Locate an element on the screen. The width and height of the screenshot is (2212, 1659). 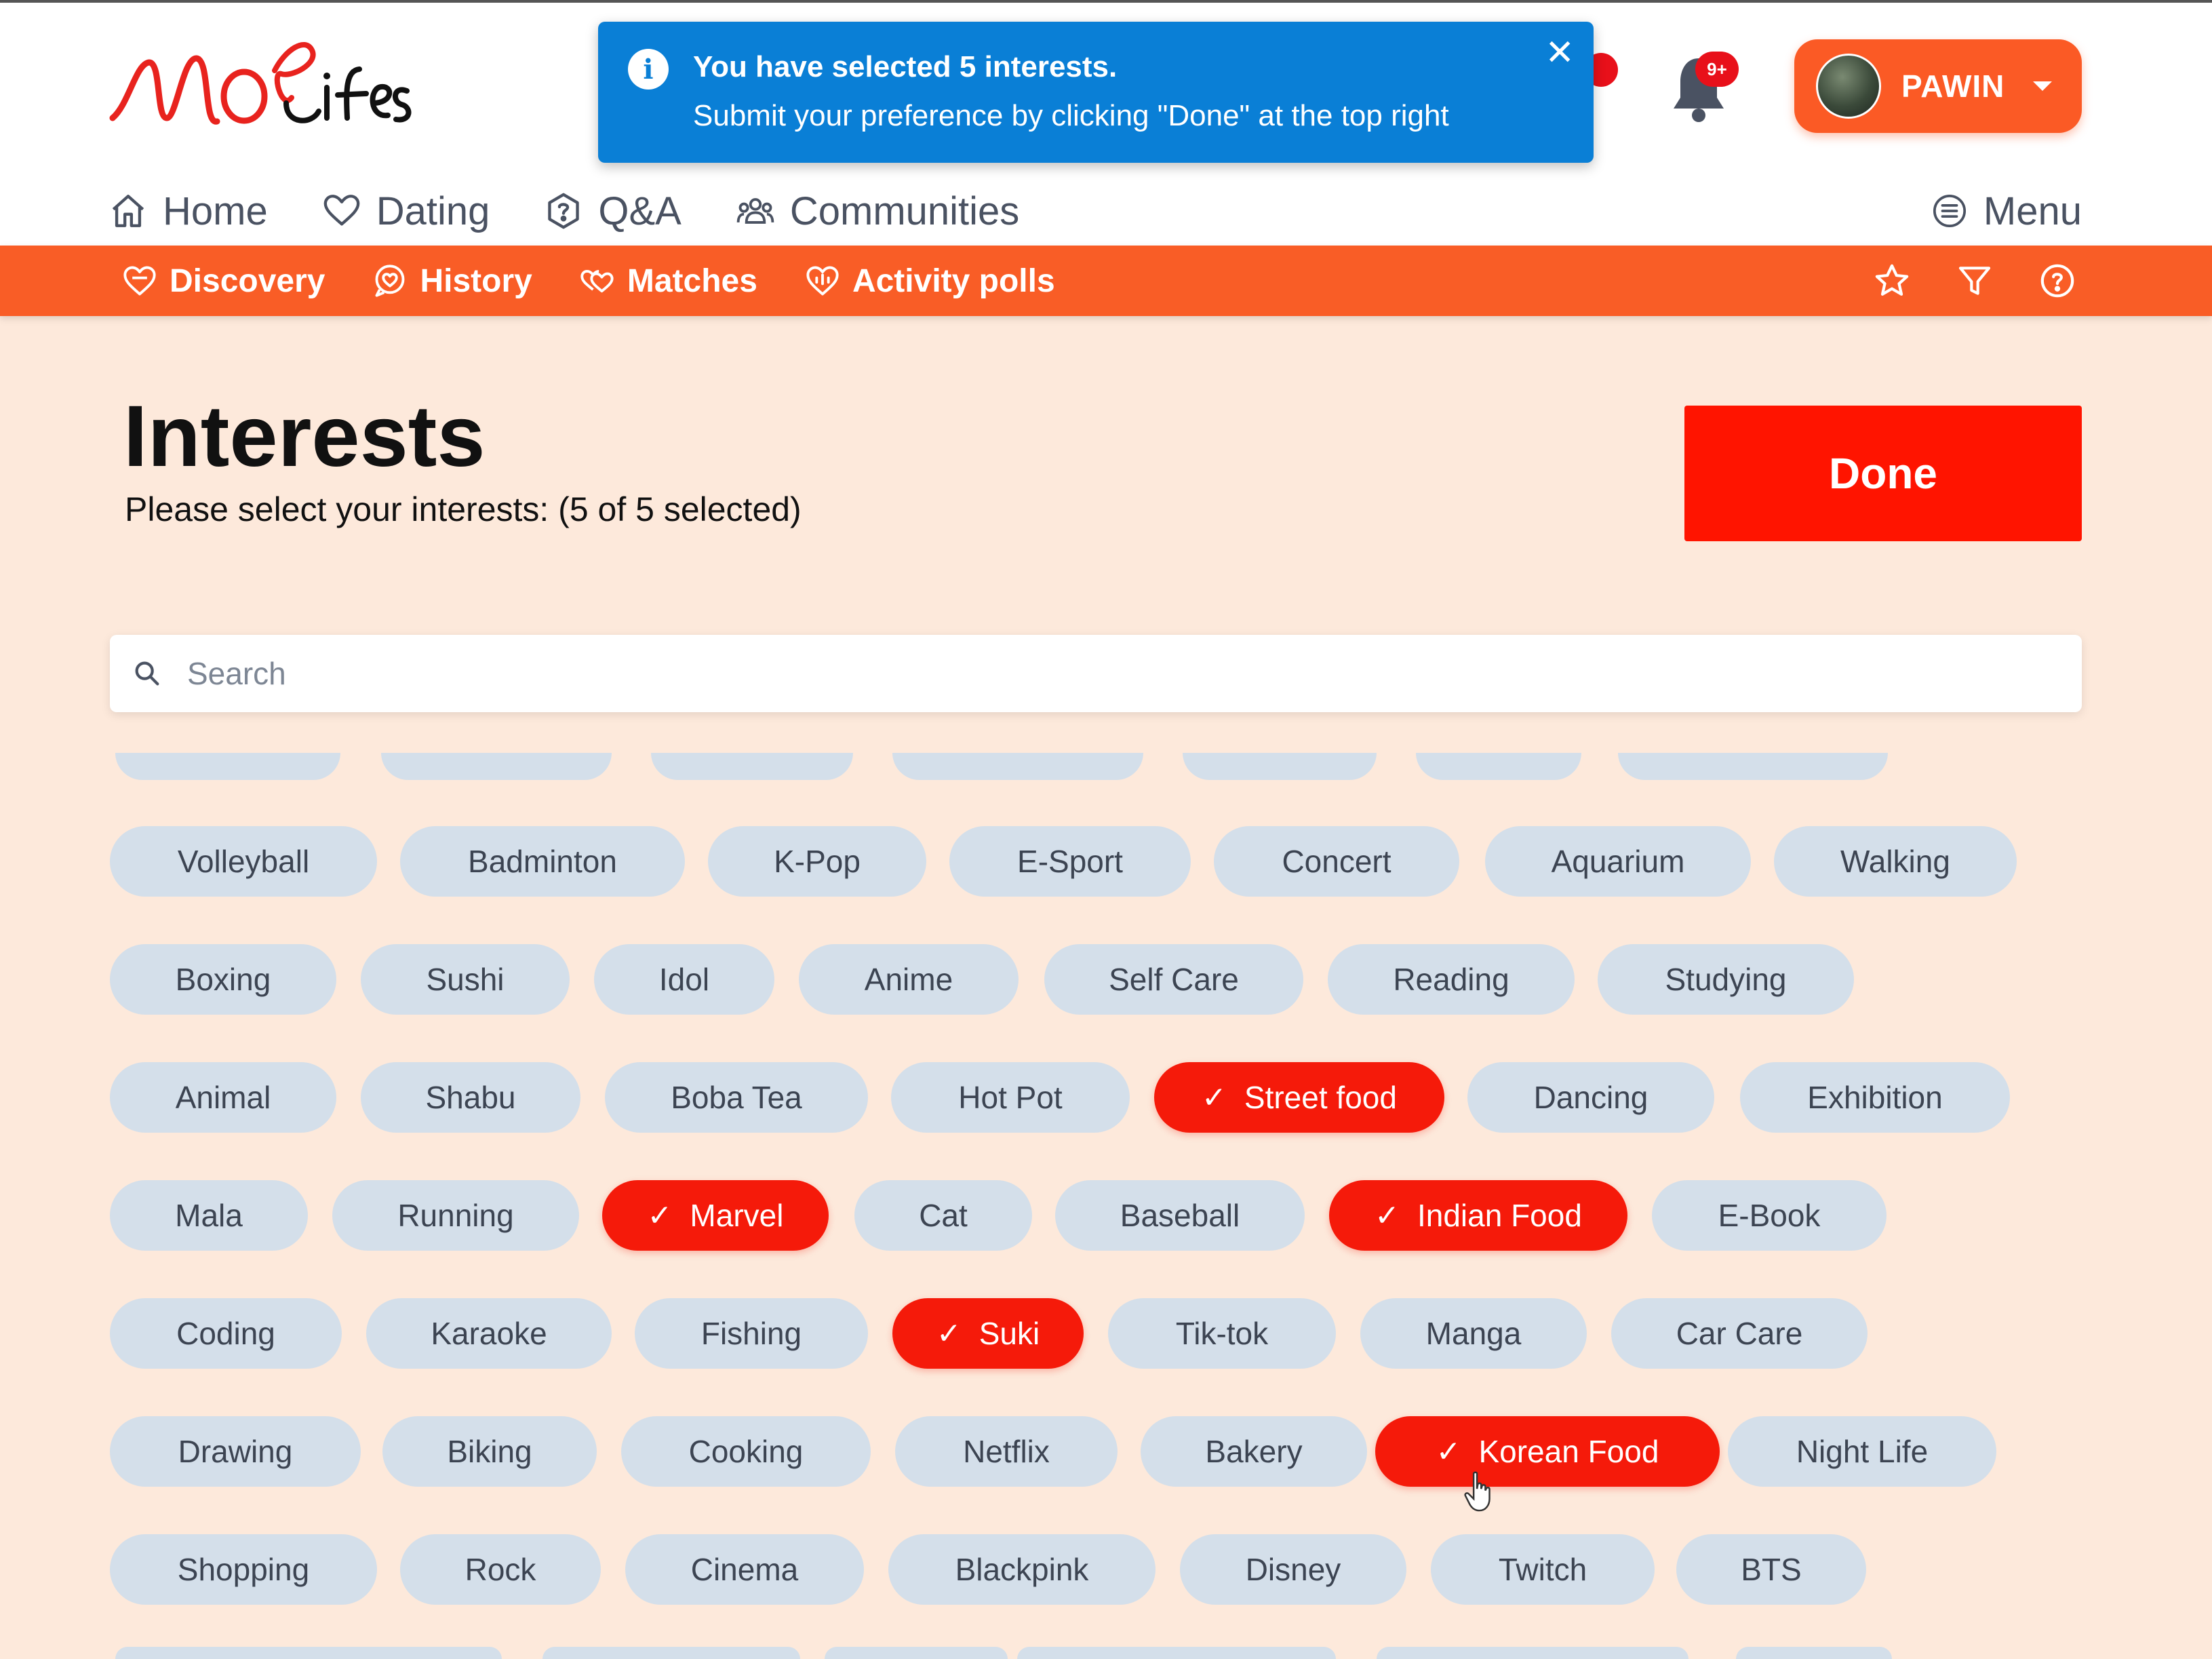
tab-history: History is located at coordinates (452, 281).